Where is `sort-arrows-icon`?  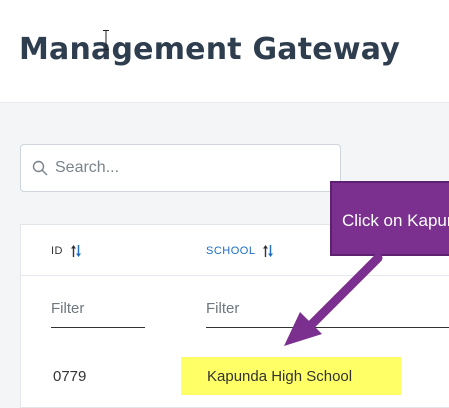
sort-arrows-icon is located at coordinates (76, 251).